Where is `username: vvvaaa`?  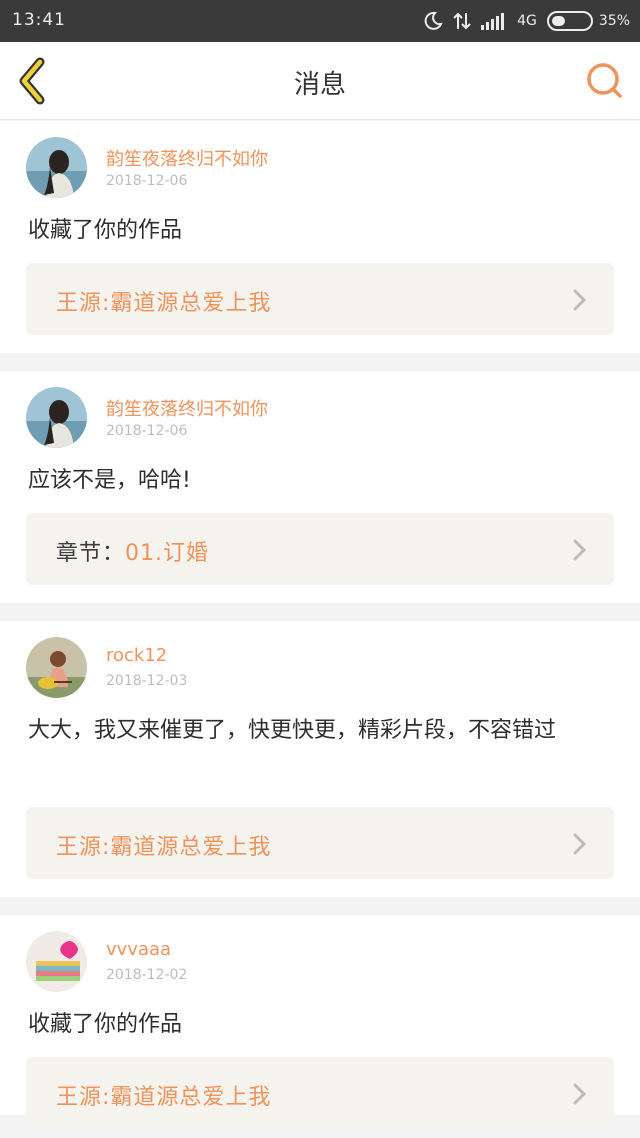 username: vvvaaa is located at coordinates (138, 949).